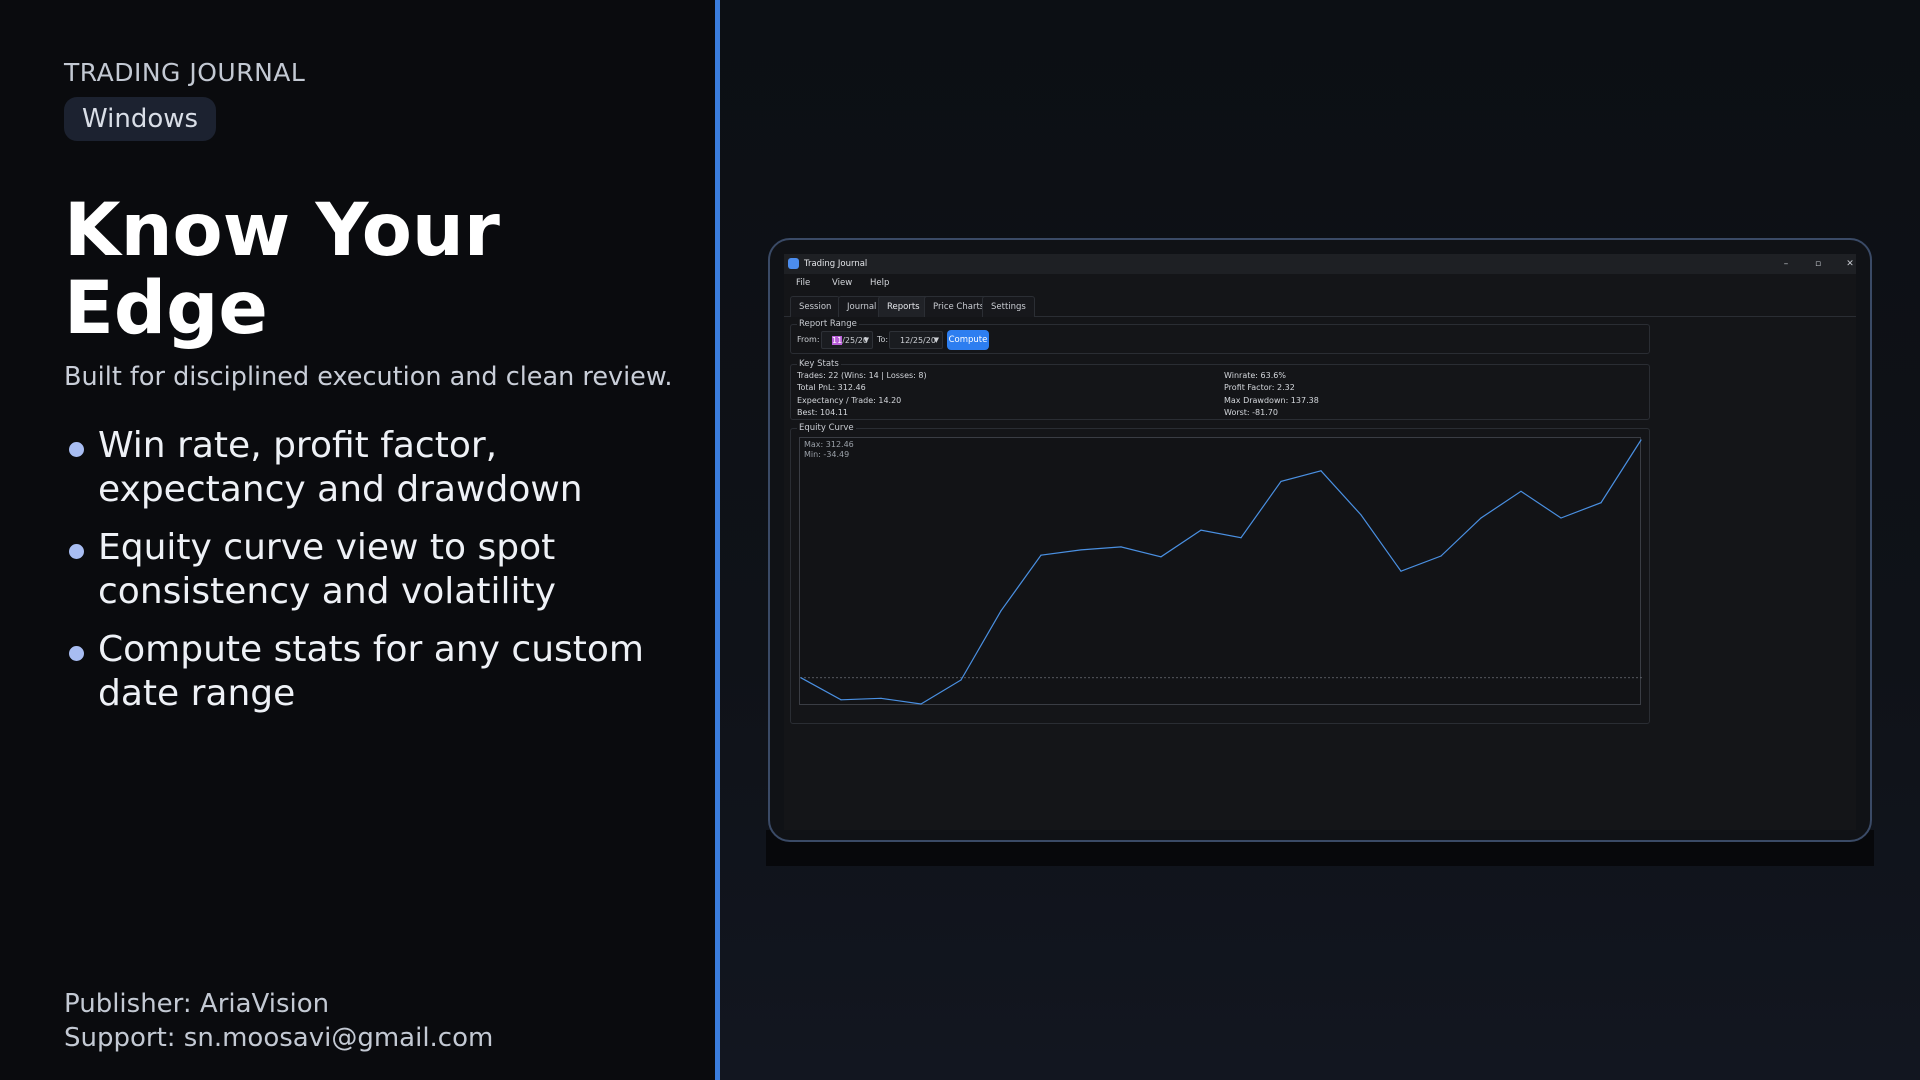 This screenshot has width=1920, height=1080. I want to click on equity-curve-svg, so click(1221, 572).